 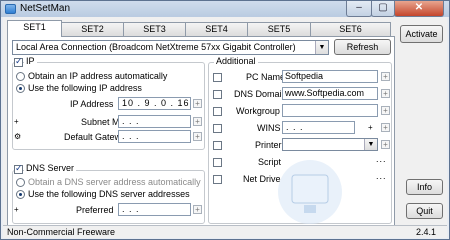 What do you see at coordinates (18, 61) in the screenshot?
I see `ip-group-checkbox` at bounding box center [18, 61].